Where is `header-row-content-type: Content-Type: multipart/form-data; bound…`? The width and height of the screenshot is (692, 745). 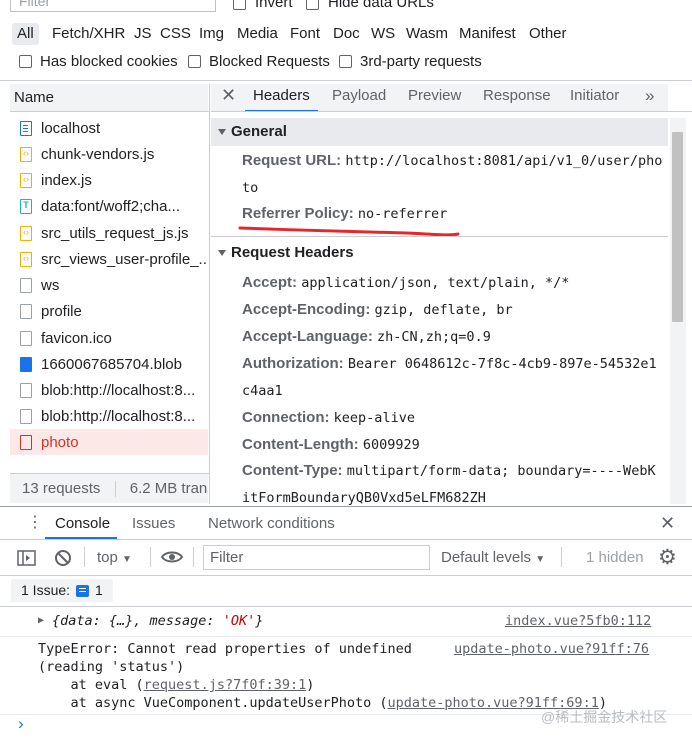 header-row-content-type: Content-Type: multipart/form-data; bound… is located at coordinates (449, 470).